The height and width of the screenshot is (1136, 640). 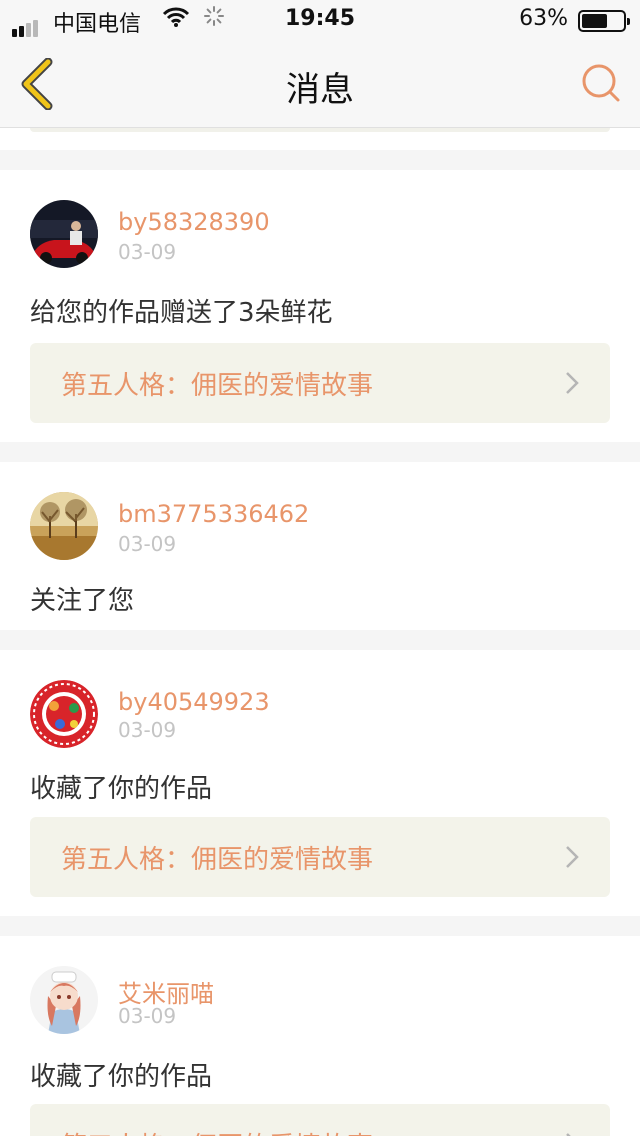 I want to click on username: by58328390, so click(x=194, y=222).